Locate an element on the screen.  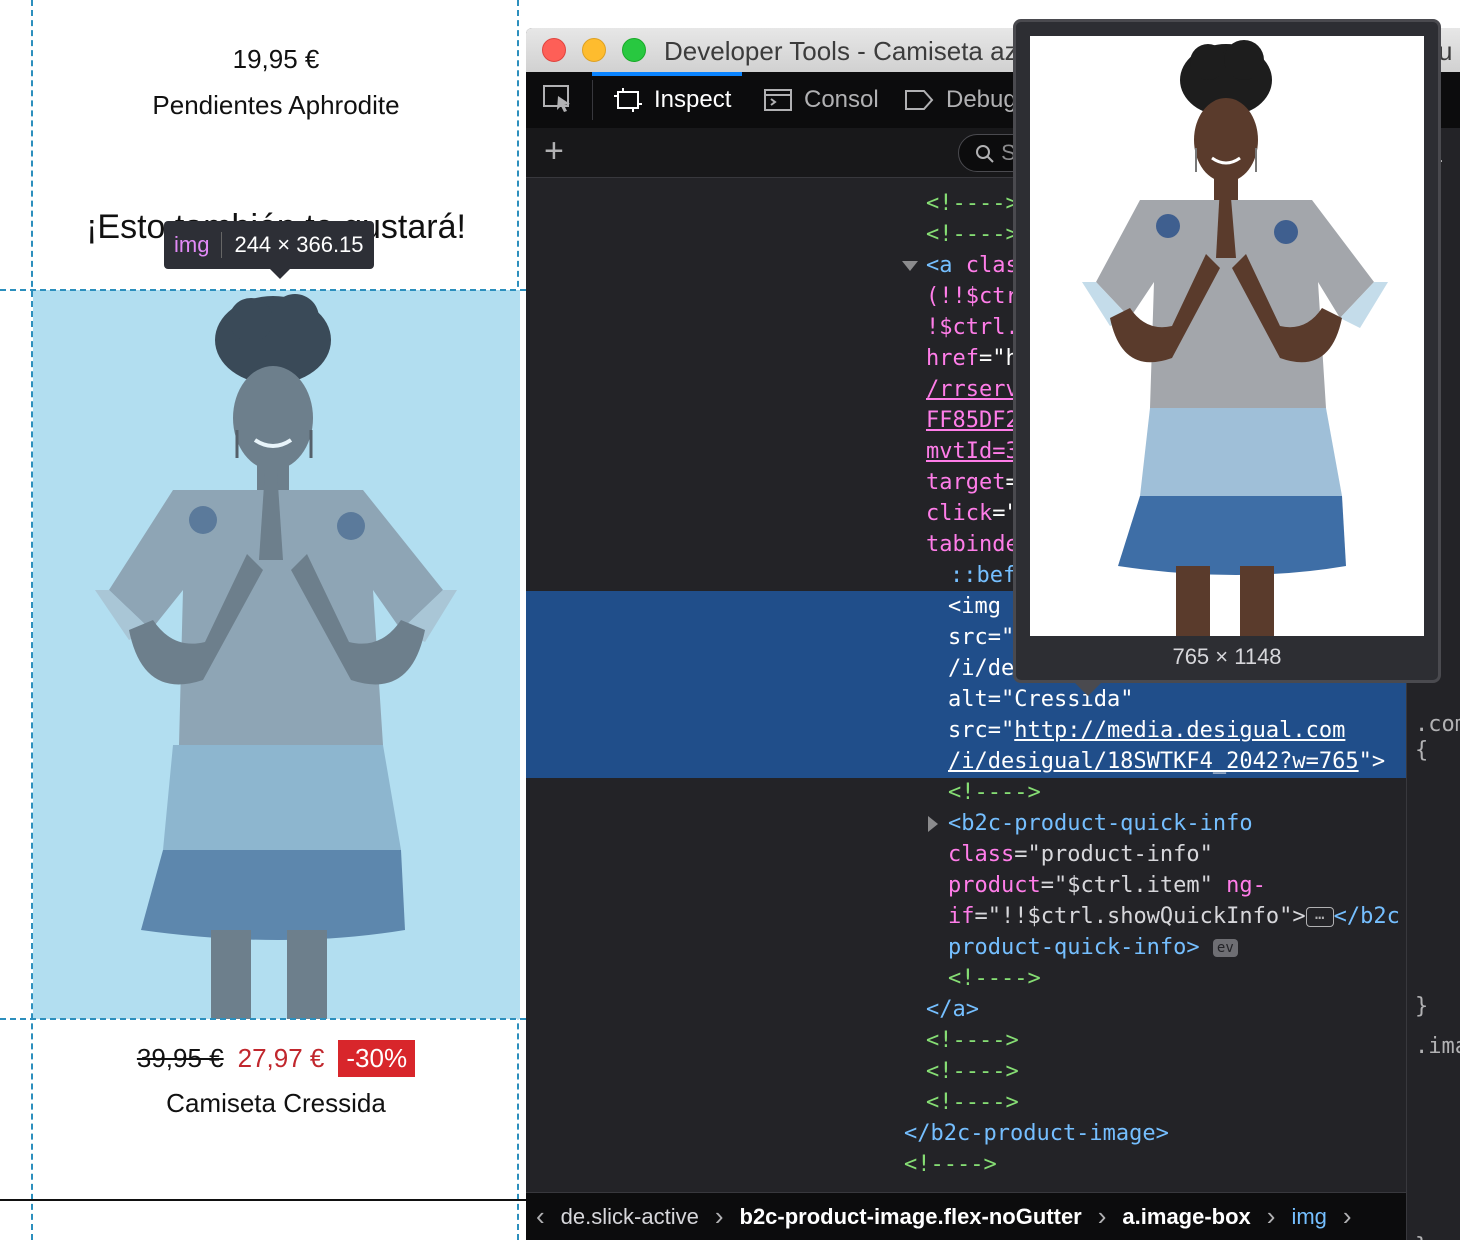
product-name: Camiseta Cressida is located at coordinates (276, 1103).